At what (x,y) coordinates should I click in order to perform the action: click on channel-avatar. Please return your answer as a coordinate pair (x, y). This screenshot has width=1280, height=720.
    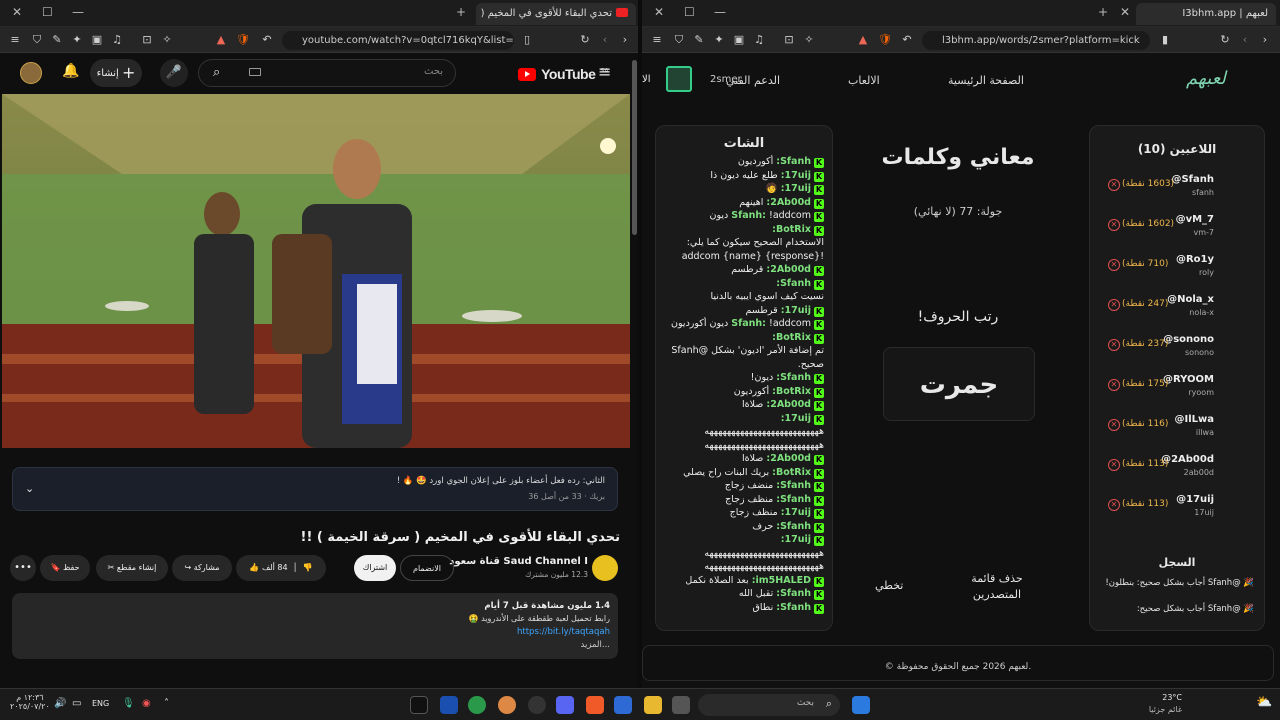
    Looking at the image, I should click on (605, 568).